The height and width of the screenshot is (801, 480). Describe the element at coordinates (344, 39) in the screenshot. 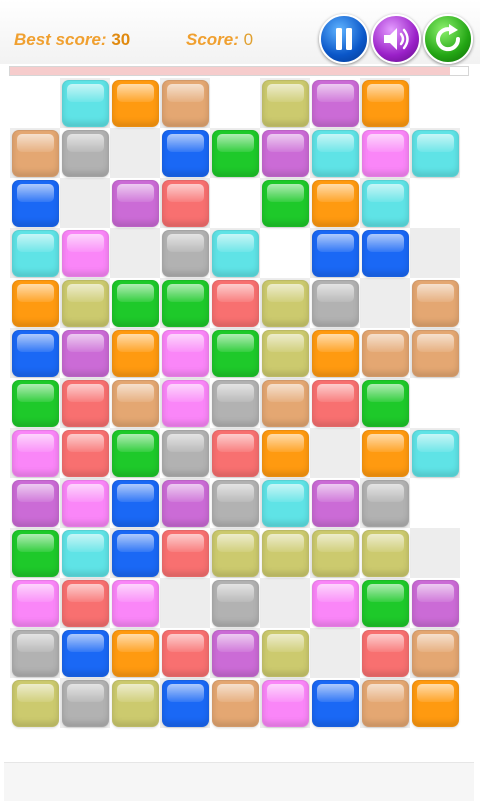

I see `pause-button` at that location.